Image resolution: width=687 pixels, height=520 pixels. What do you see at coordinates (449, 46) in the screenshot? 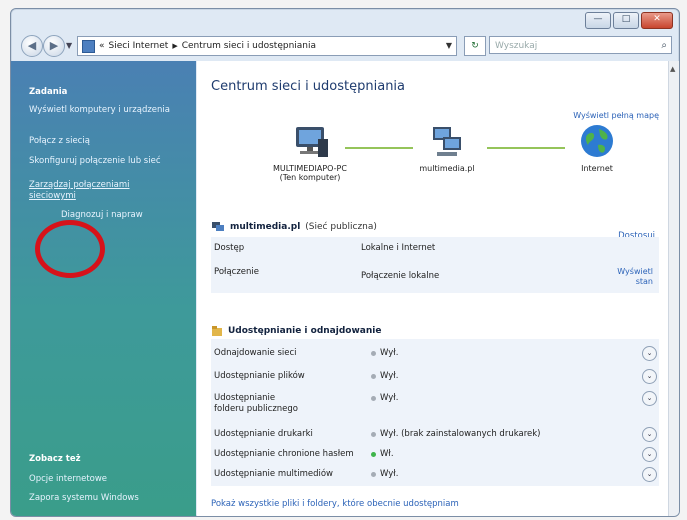
I see `address-dropdown-icon: ▼` at bounding box center [449, 46].